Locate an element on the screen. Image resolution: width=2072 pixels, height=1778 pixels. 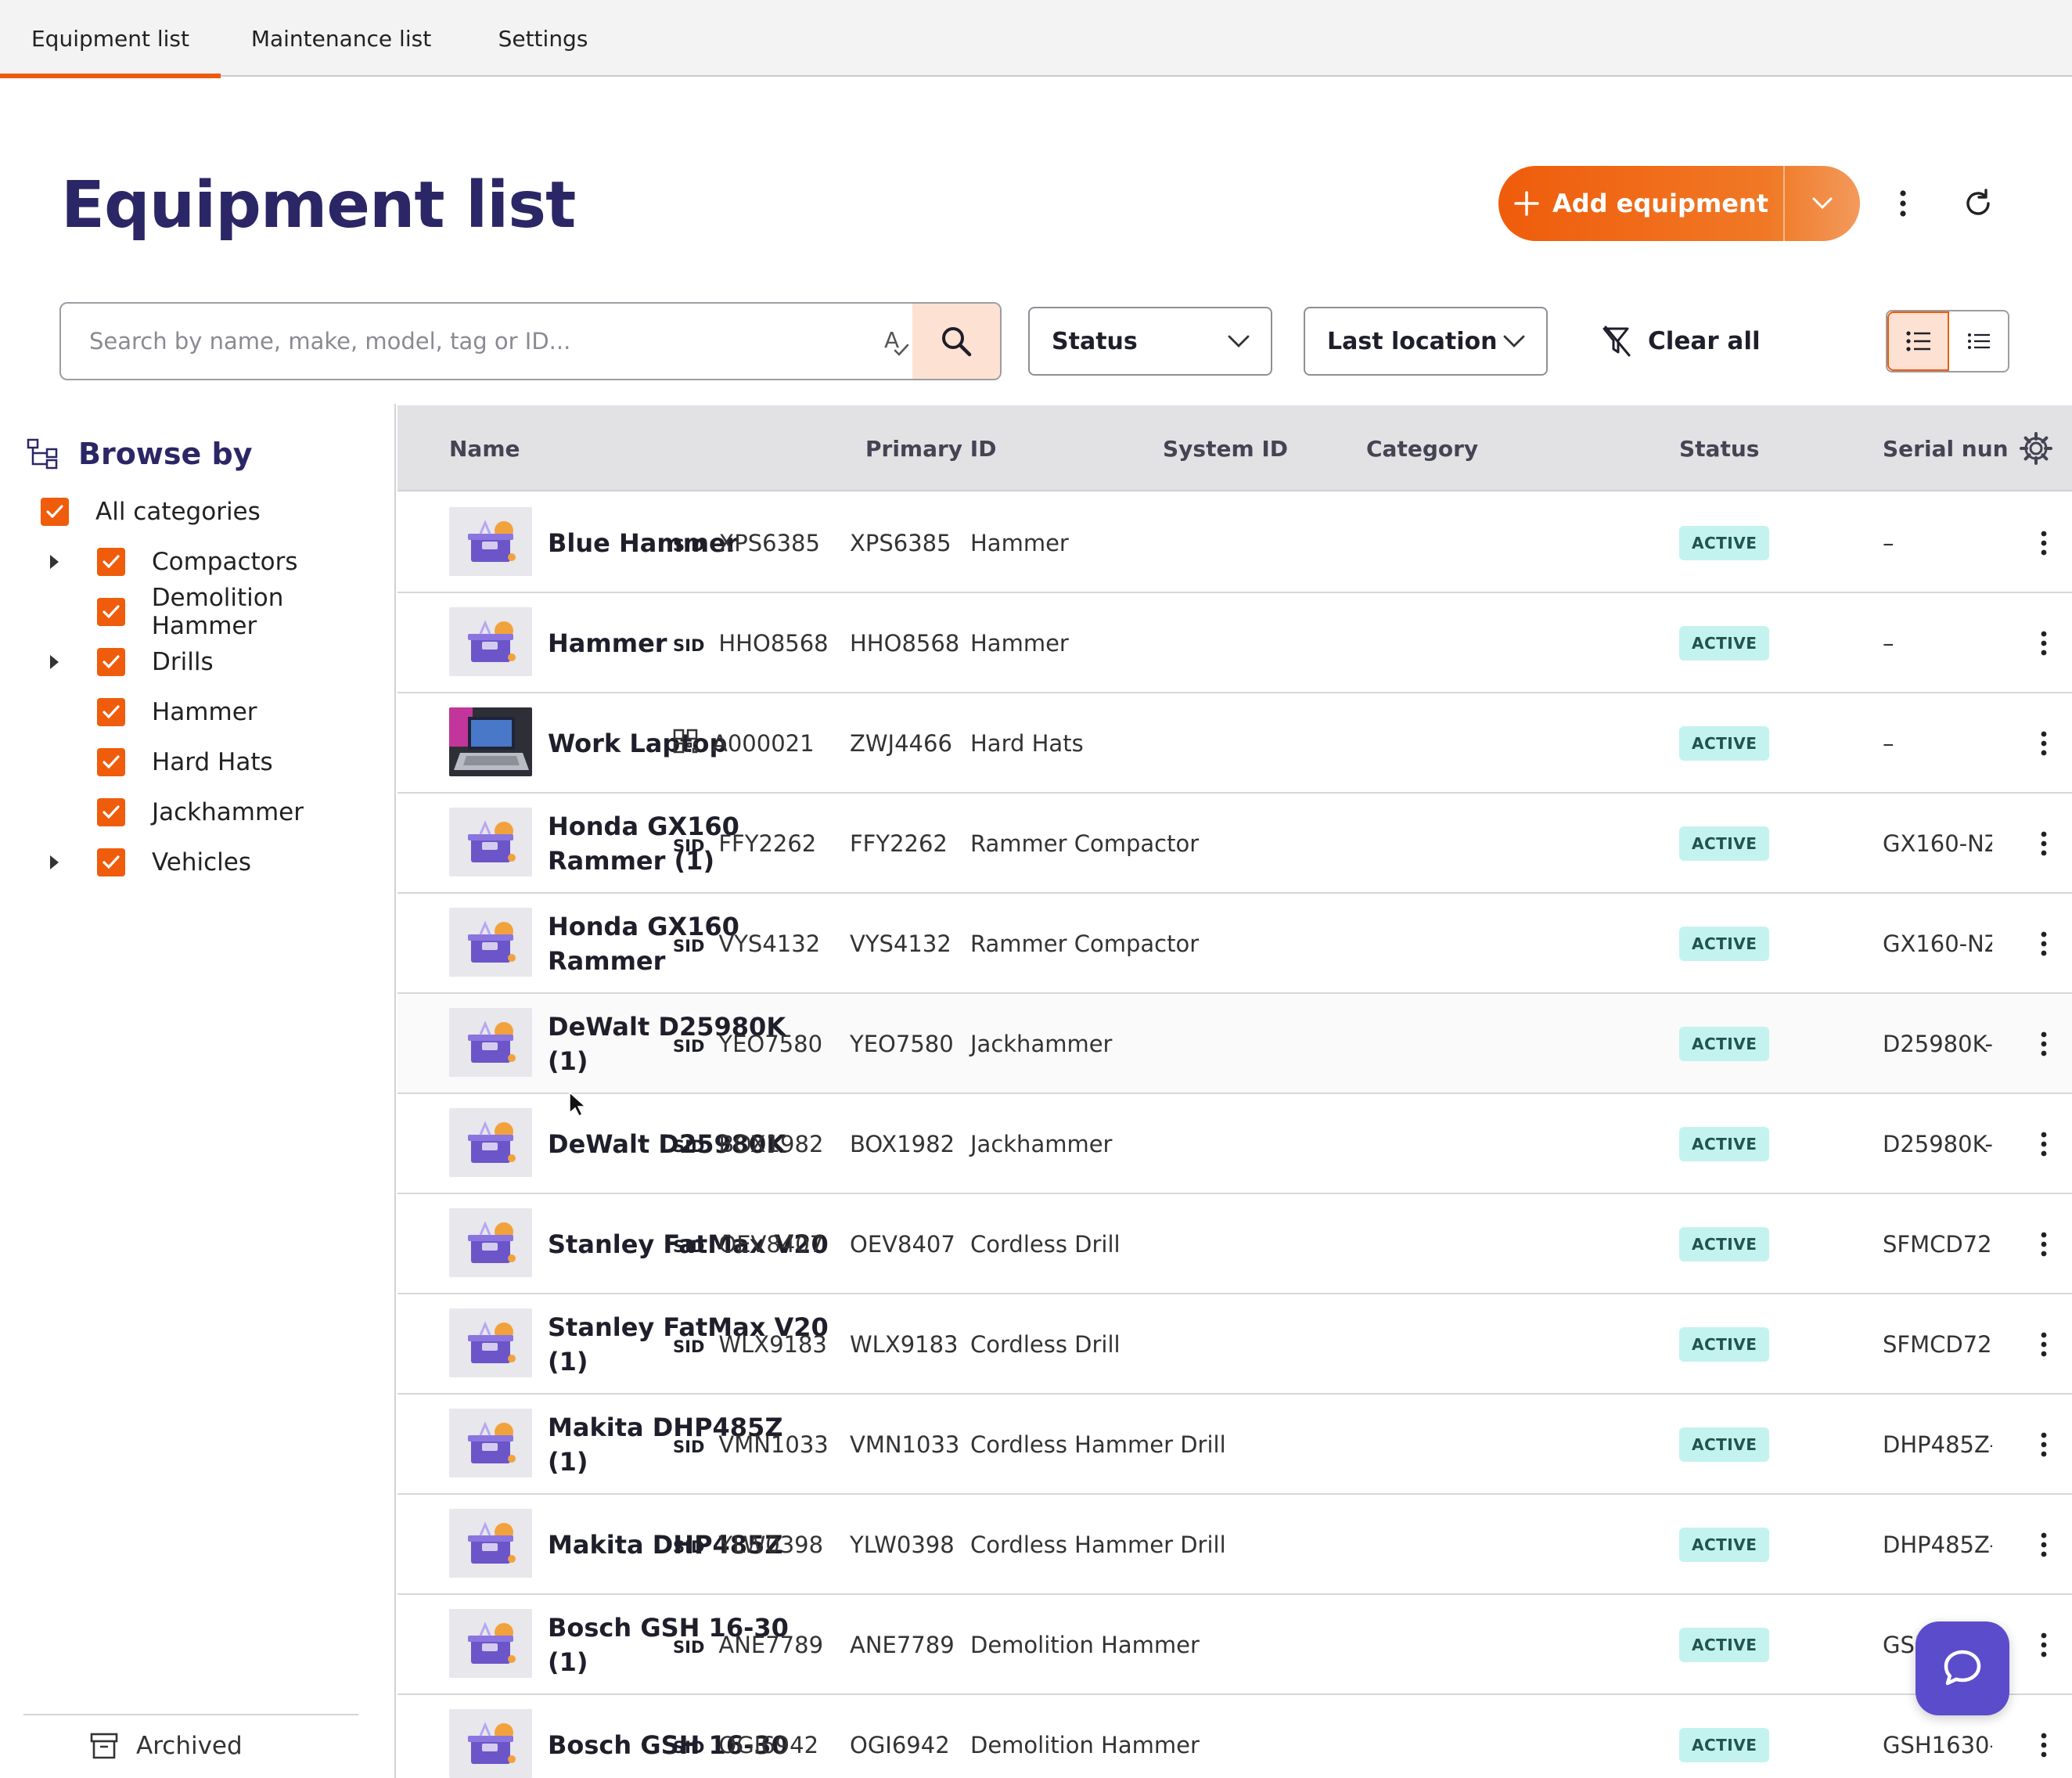
expand-compactors-caret-icon is located at coordinates (55, 562).